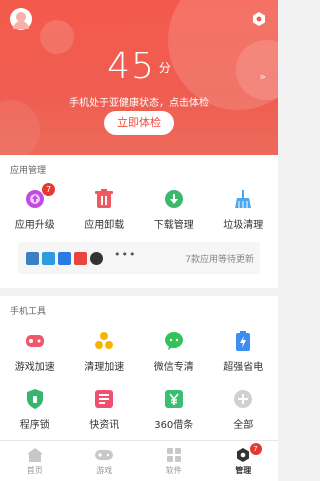 This screenshot has height=481, width=320. Describe the element at coordinates (174, 455) in the screenshot. I see `apps-grid-icon` at that location.